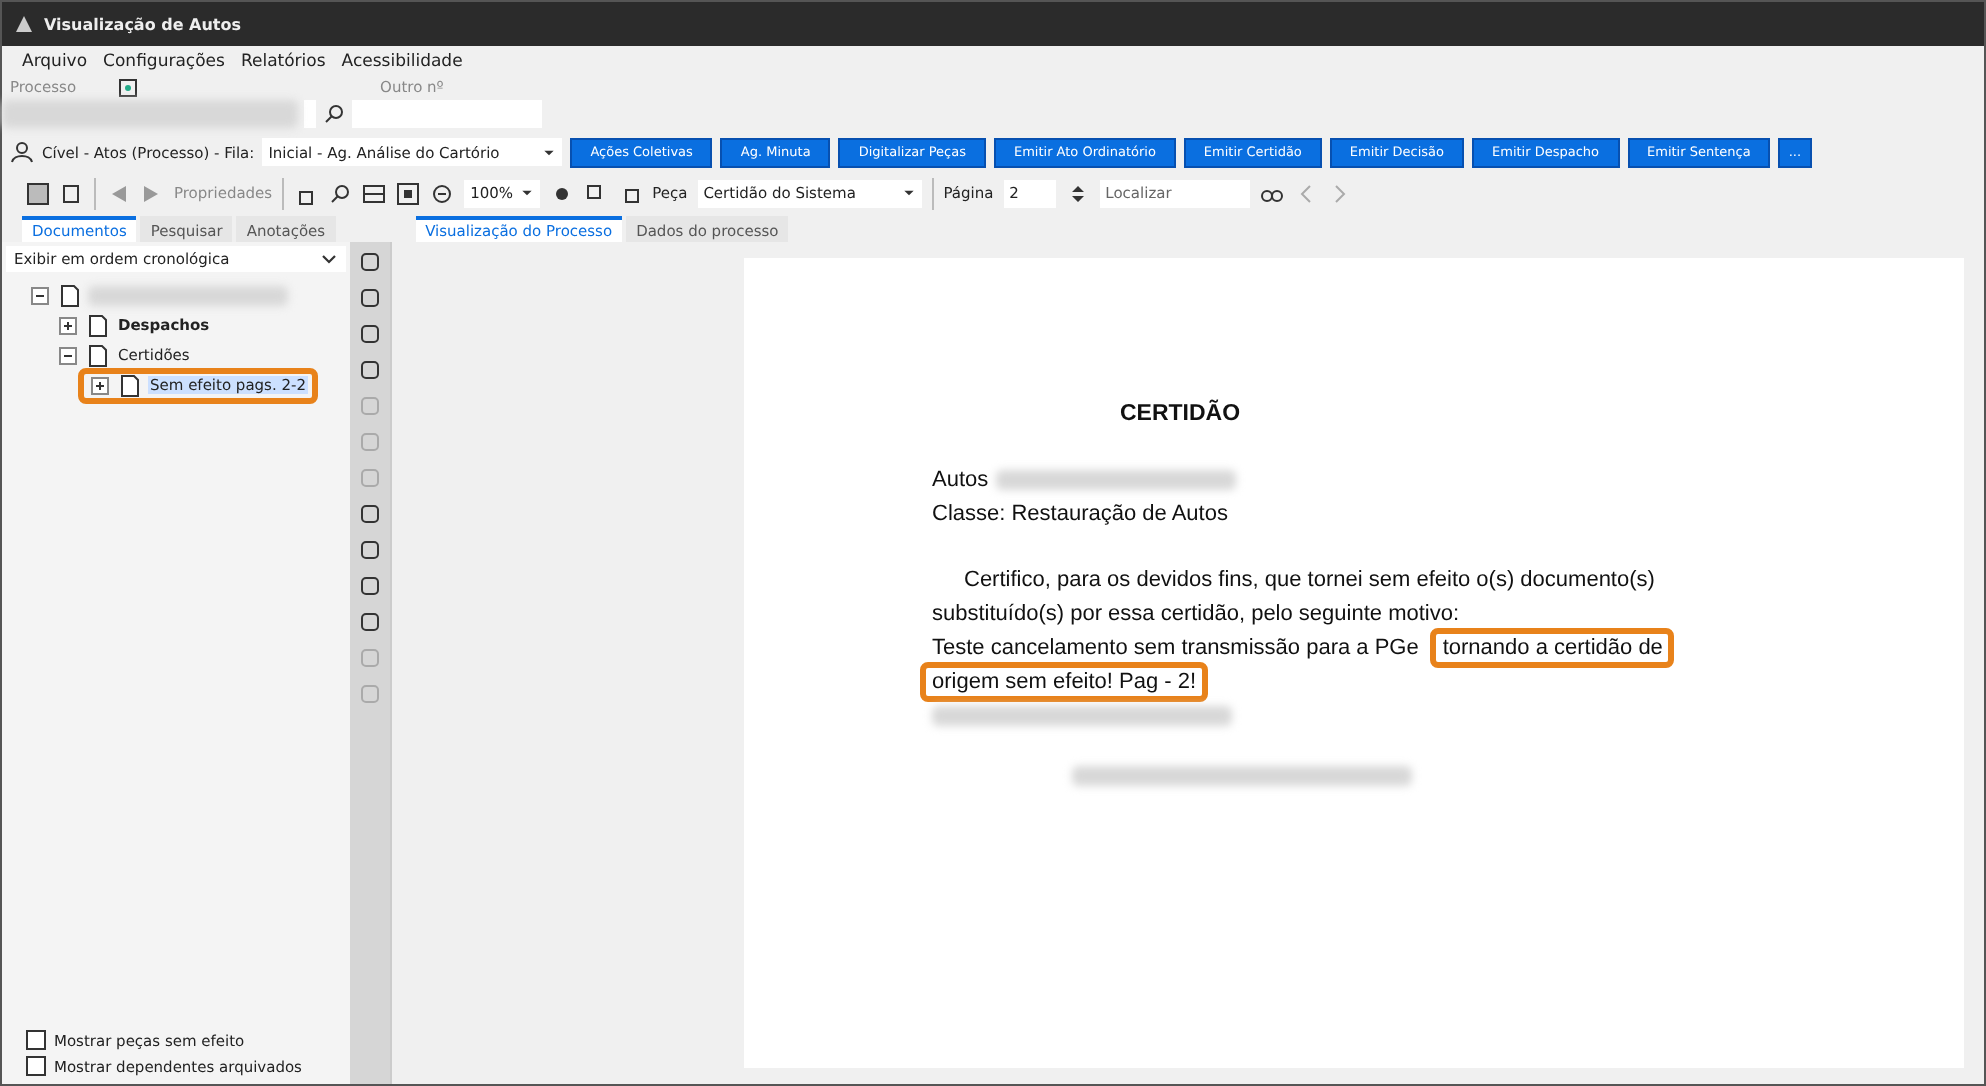 The height and width of the screenshot is (1086, 1986). I want to click on copy-icon, so click(72, 193).